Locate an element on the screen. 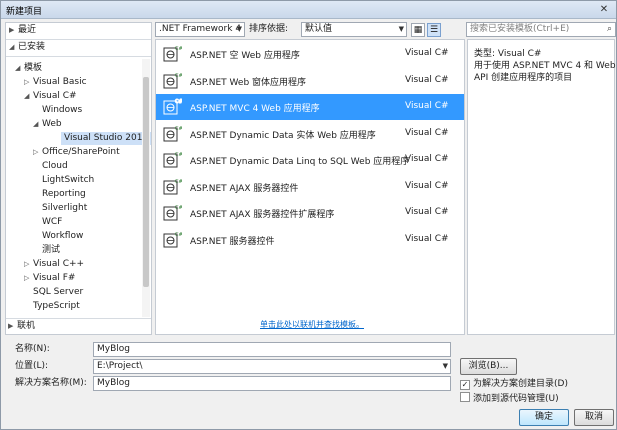 The height and width of the screenshot is (430, 617). cancel-button: 取消 is located at coordinates (594, 417).